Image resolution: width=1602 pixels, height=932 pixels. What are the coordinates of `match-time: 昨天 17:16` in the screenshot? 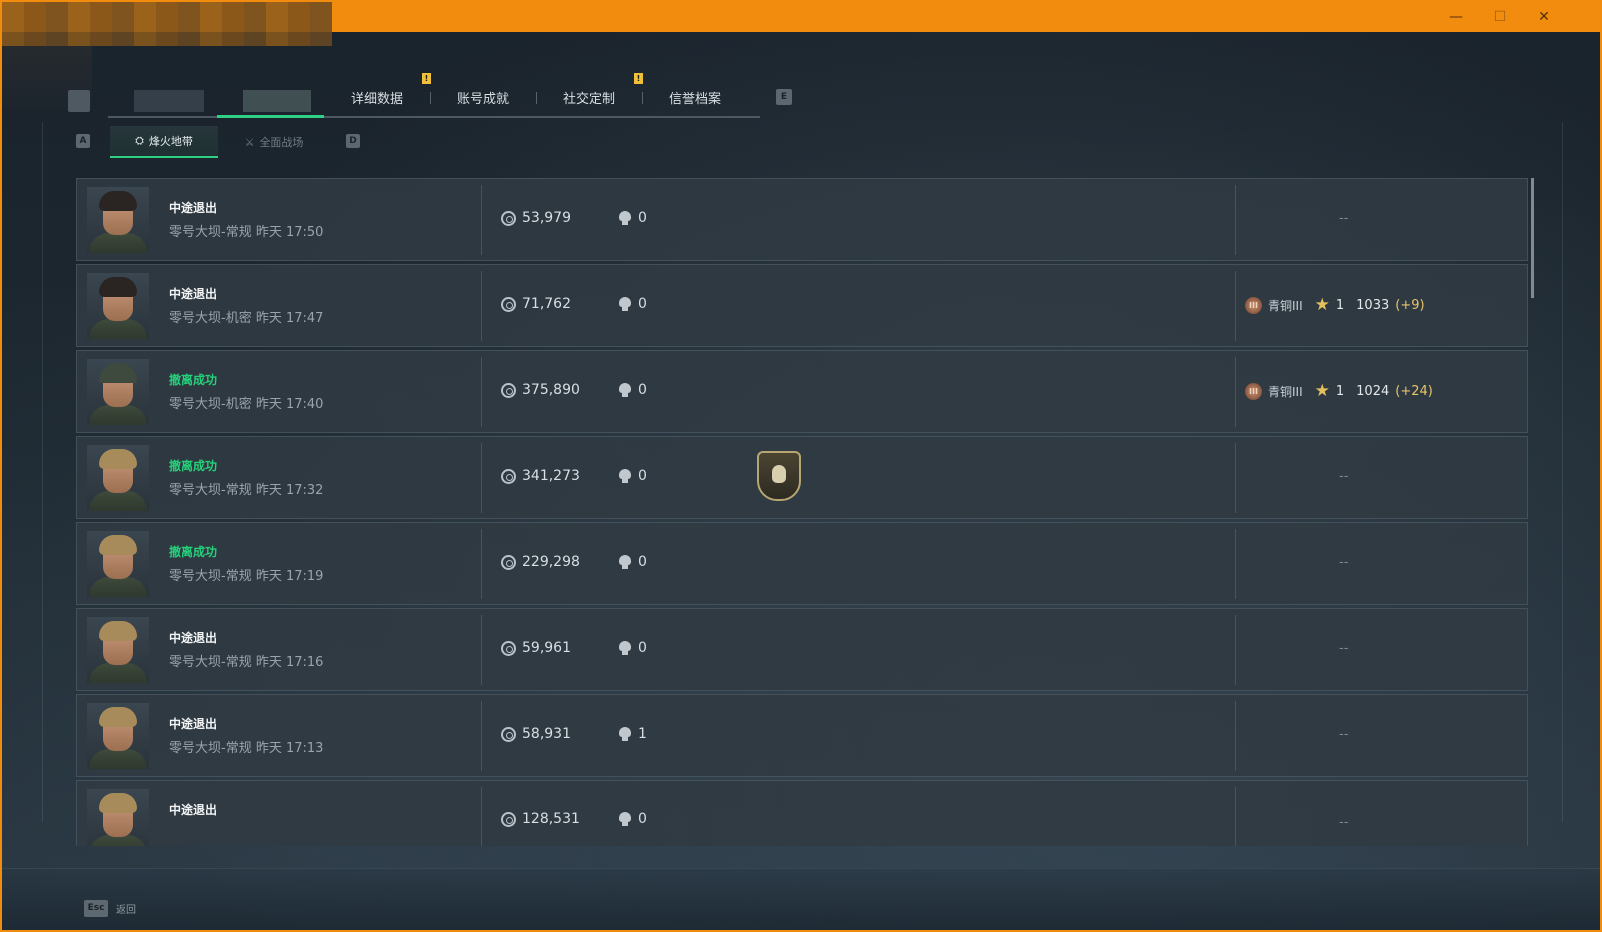 It's located at (289, 662).